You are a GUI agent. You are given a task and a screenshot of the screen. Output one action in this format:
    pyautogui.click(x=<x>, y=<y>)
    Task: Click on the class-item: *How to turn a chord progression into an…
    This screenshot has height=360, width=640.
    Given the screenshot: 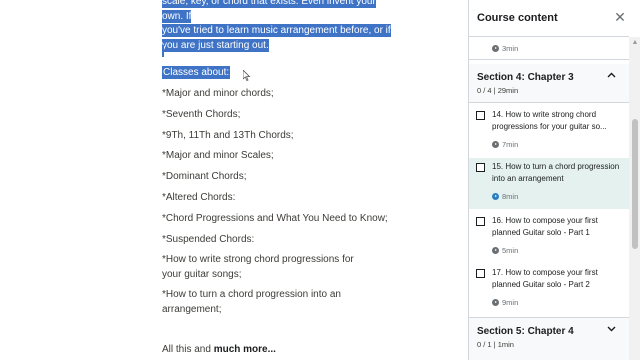 What is the action you would take?
    pyautogui.click(x=251, y=302)
    